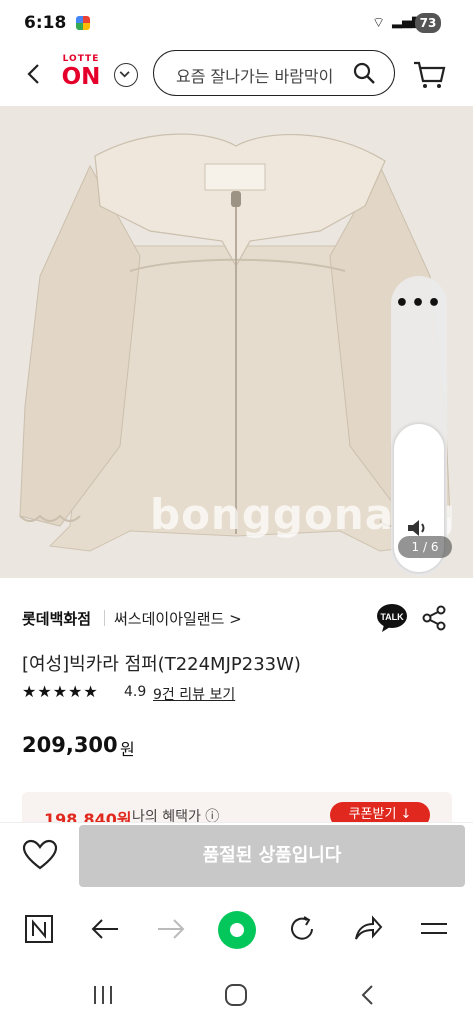  Describe the element at coordinates (127, 749) in the screenshot. I see `price-currency: 원` at that location.